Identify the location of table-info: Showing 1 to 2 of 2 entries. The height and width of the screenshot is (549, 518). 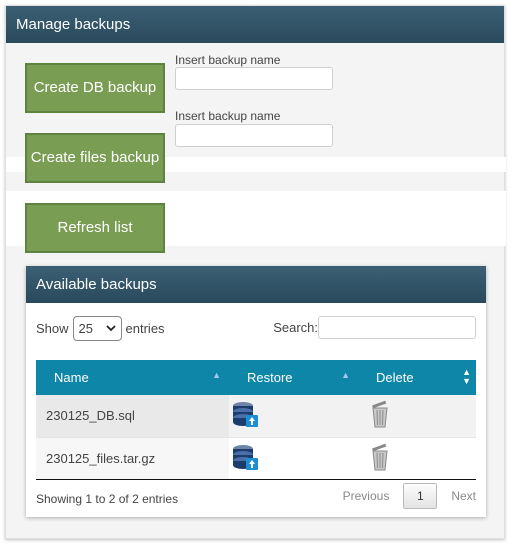
(107, 499).